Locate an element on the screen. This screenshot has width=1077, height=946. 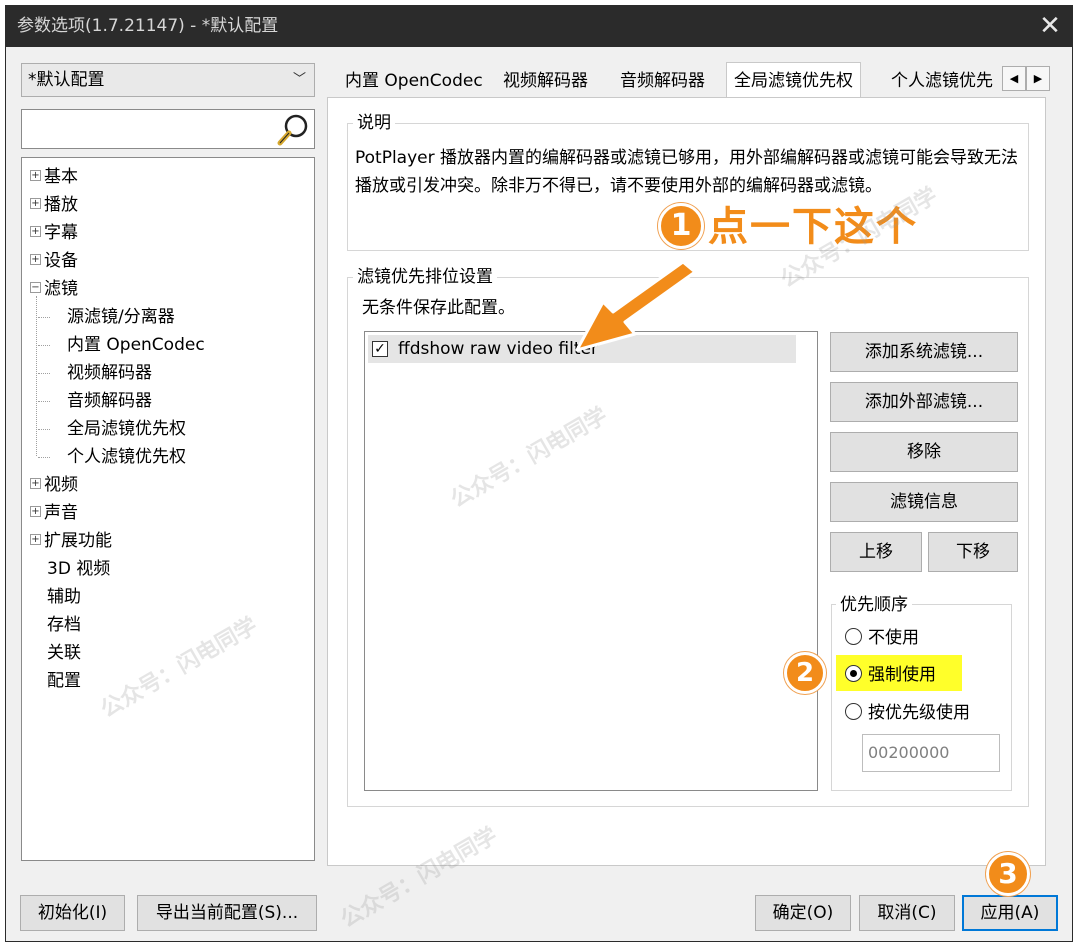
merit-input: 00200000 is located at coordinates (931, 753).